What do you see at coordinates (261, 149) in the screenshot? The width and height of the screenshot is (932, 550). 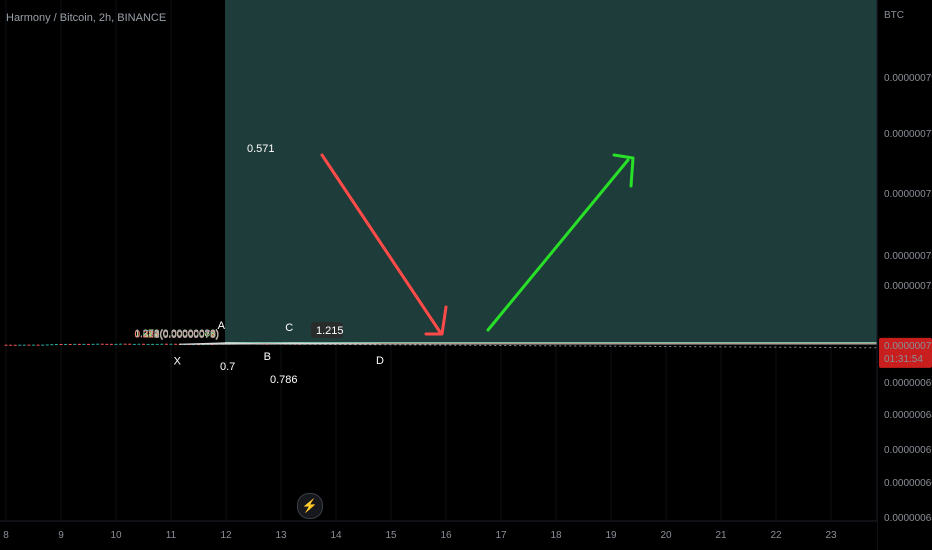 I see `pattern-ratio-label: 0.571` at bounding box center [261, 149].